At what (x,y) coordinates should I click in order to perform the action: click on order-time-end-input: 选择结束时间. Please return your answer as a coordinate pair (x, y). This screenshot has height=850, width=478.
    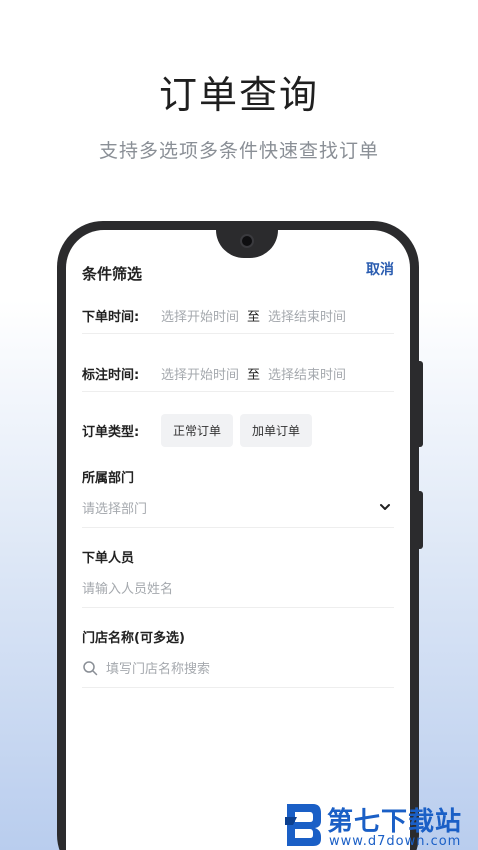
    Looking at the image, I should click on (307, 315).